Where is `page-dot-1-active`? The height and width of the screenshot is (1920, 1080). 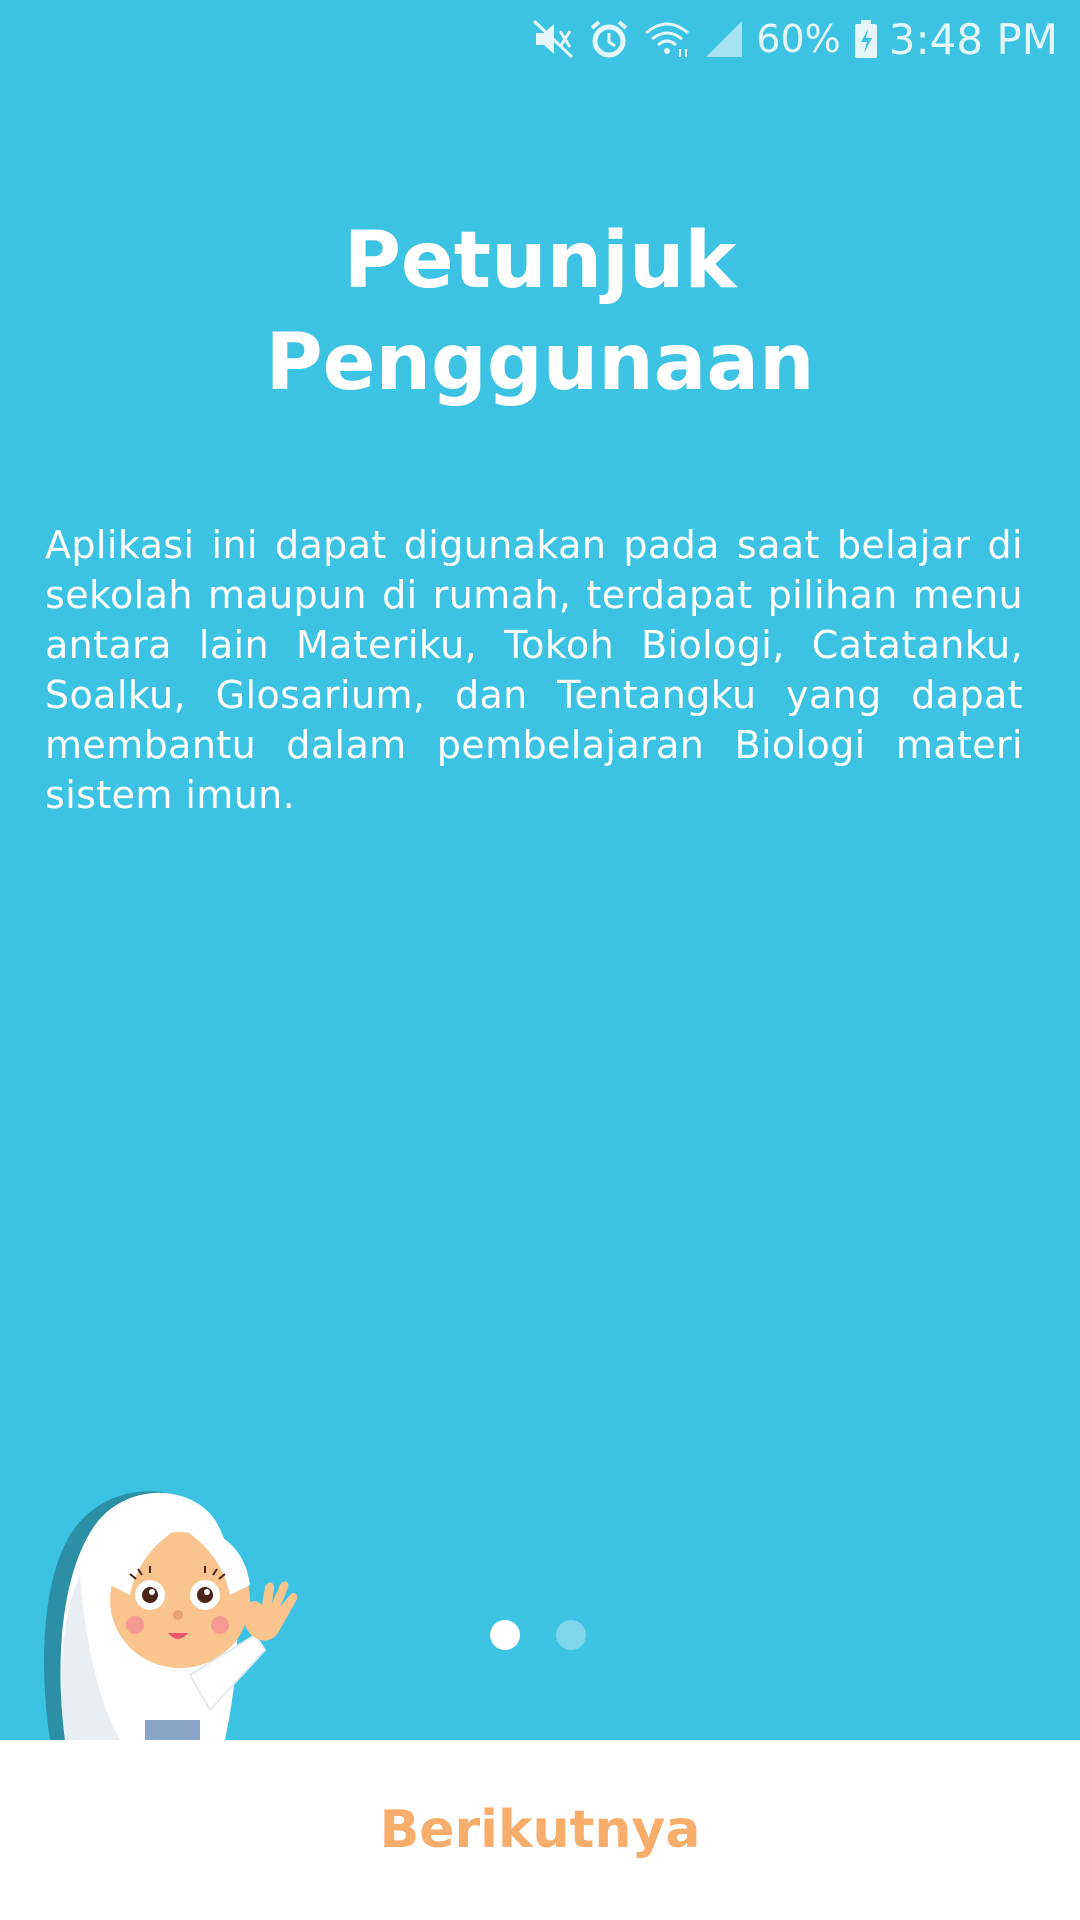
page-dot-1-active is located at coordinates (505, 1635).